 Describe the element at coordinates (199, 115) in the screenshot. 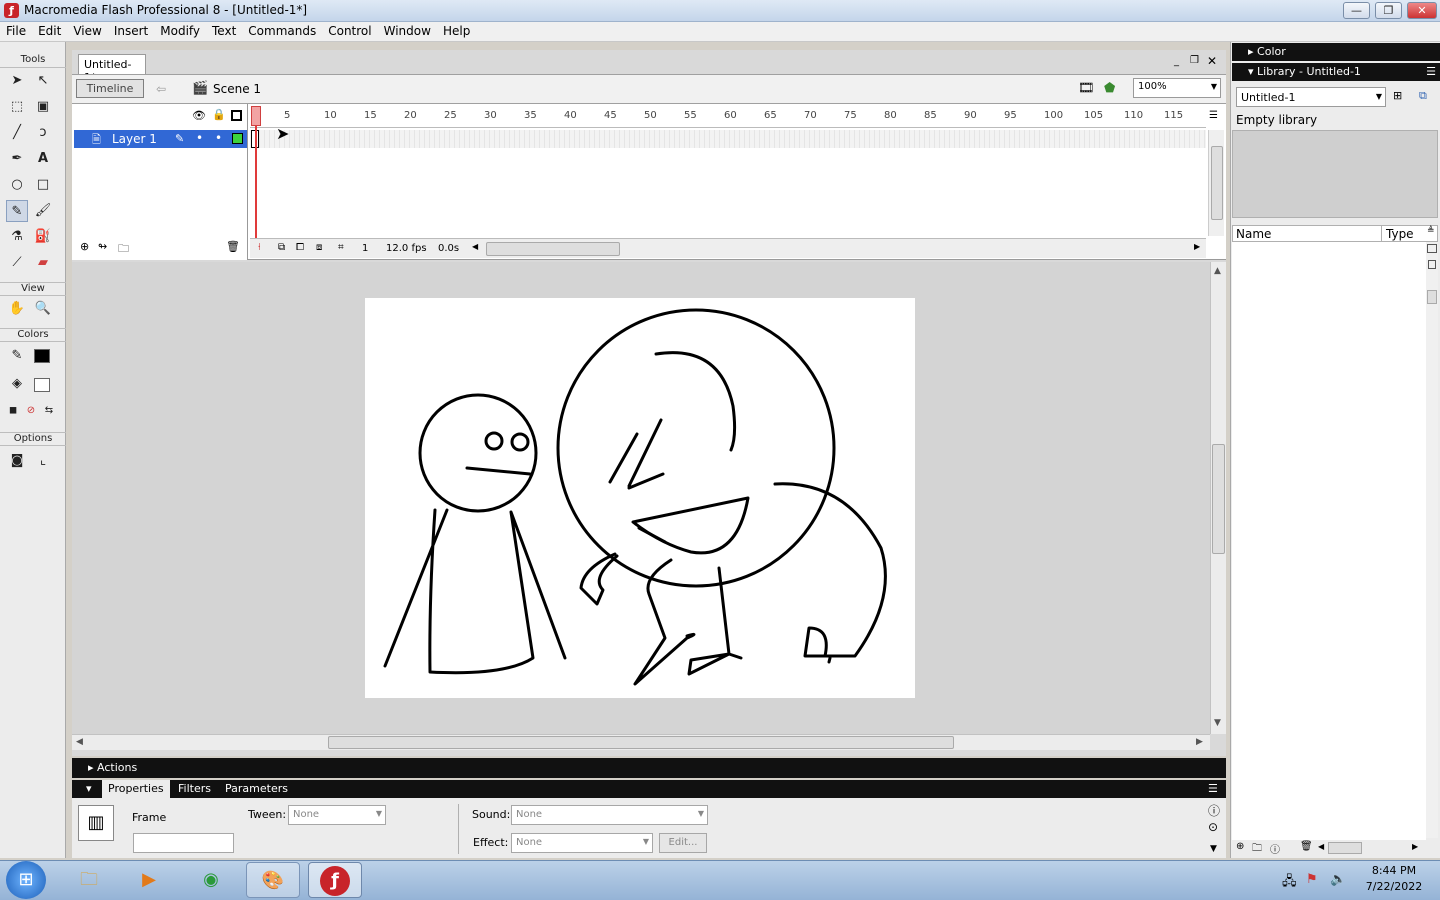

I see `eye-icon: 👁` at that location.